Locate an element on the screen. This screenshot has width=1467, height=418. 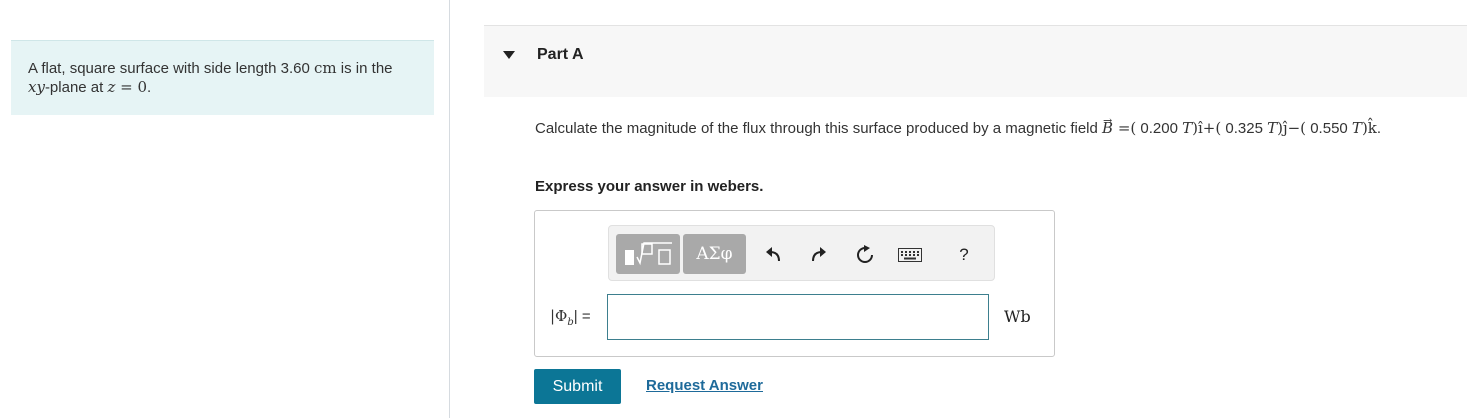
unit-cm: cm is located at coordinates (325, 68).